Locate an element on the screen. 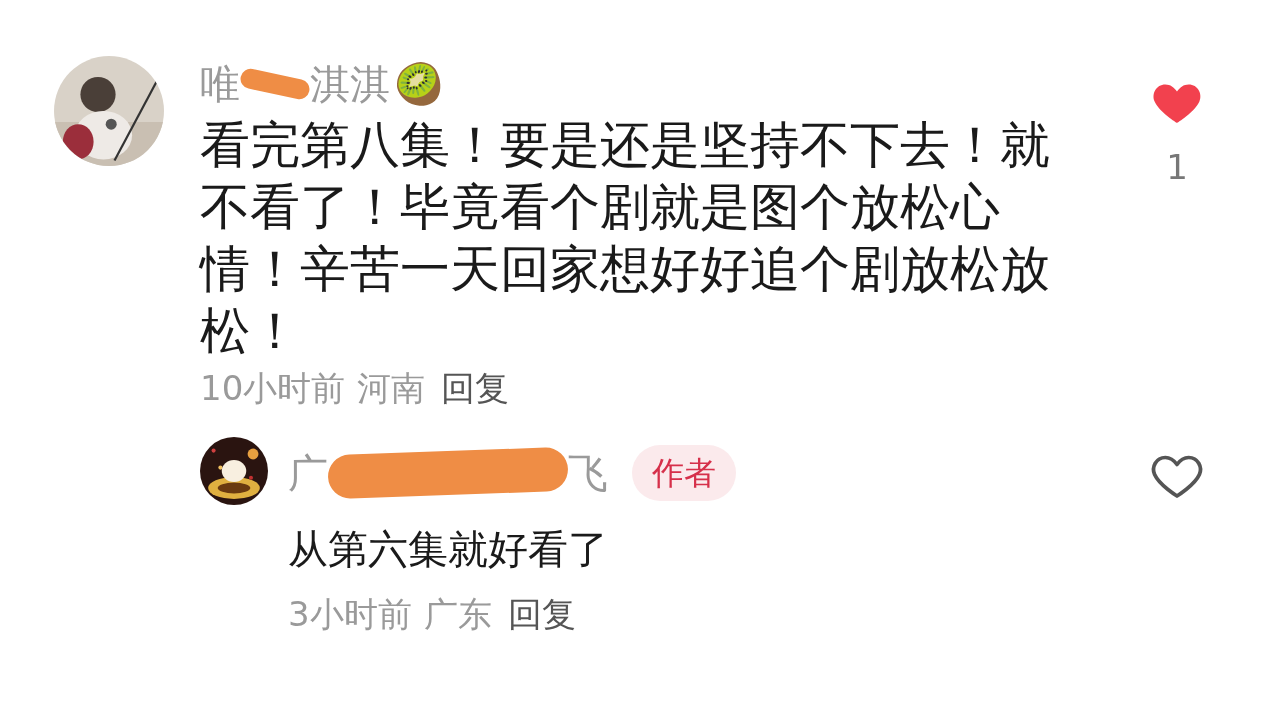 Image resolution: width=1264 pixels, height=712 pixels. user-name: 飞 is located at coordinates (588, 473).